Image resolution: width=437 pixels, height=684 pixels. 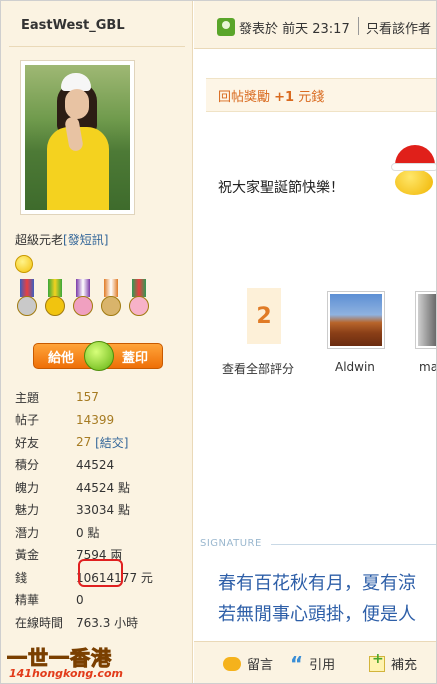 What do you see at coordinates (27, 420) in the screenshot?
I see `stat-key: 帖子` at bounding box center [27, 420].